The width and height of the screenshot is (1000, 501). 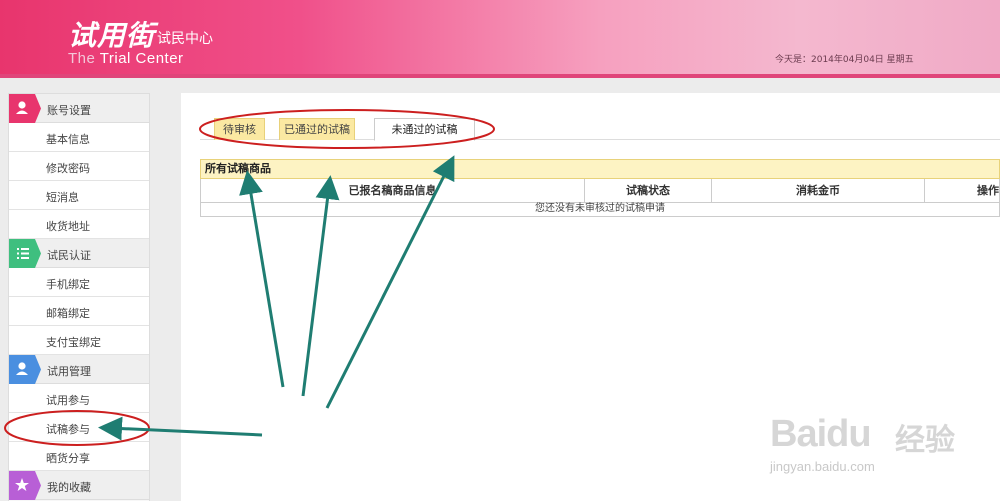 What do you see at coordinates (600, 210) in the screenshot?
I see `table-empty-message: 您还没有未审核过的试稿申请` at bounding box center [600, 210].